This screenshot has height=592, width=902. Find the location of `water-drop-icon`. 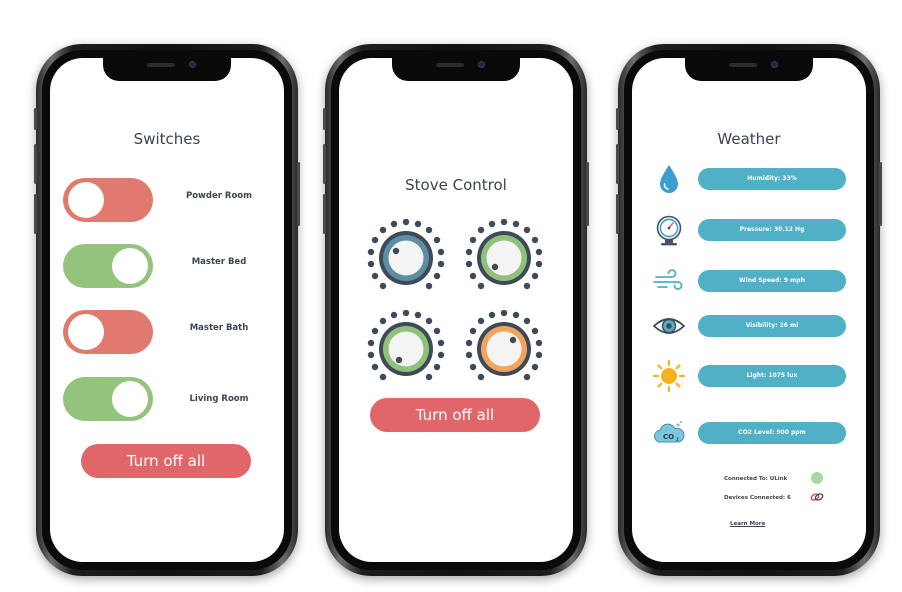

water-drop-icon is located at coordinates (669, 179).